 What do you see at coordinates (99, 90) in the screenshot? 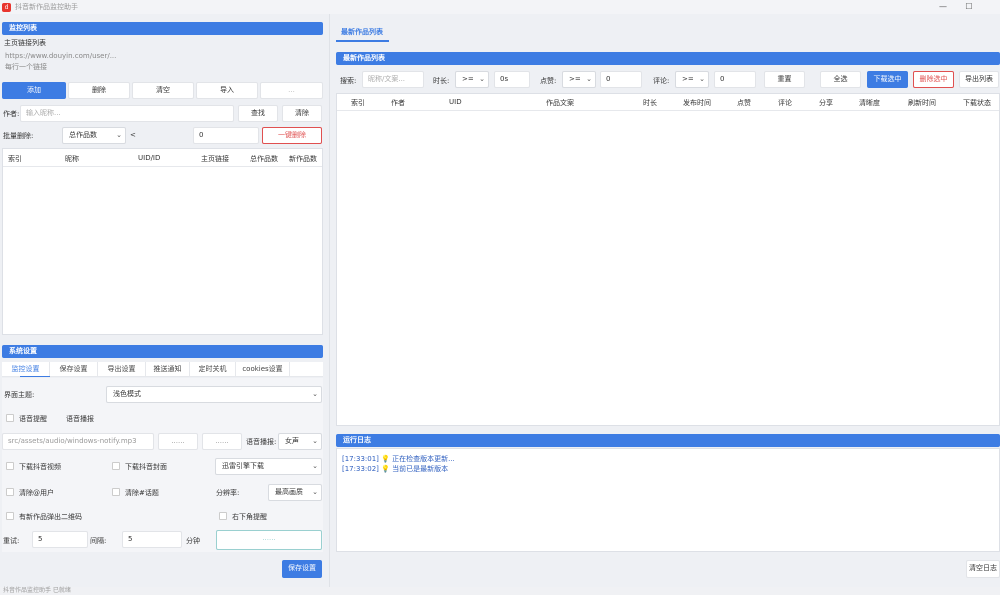
I see `delete-button: 删除` at bounding box center [99, 90].